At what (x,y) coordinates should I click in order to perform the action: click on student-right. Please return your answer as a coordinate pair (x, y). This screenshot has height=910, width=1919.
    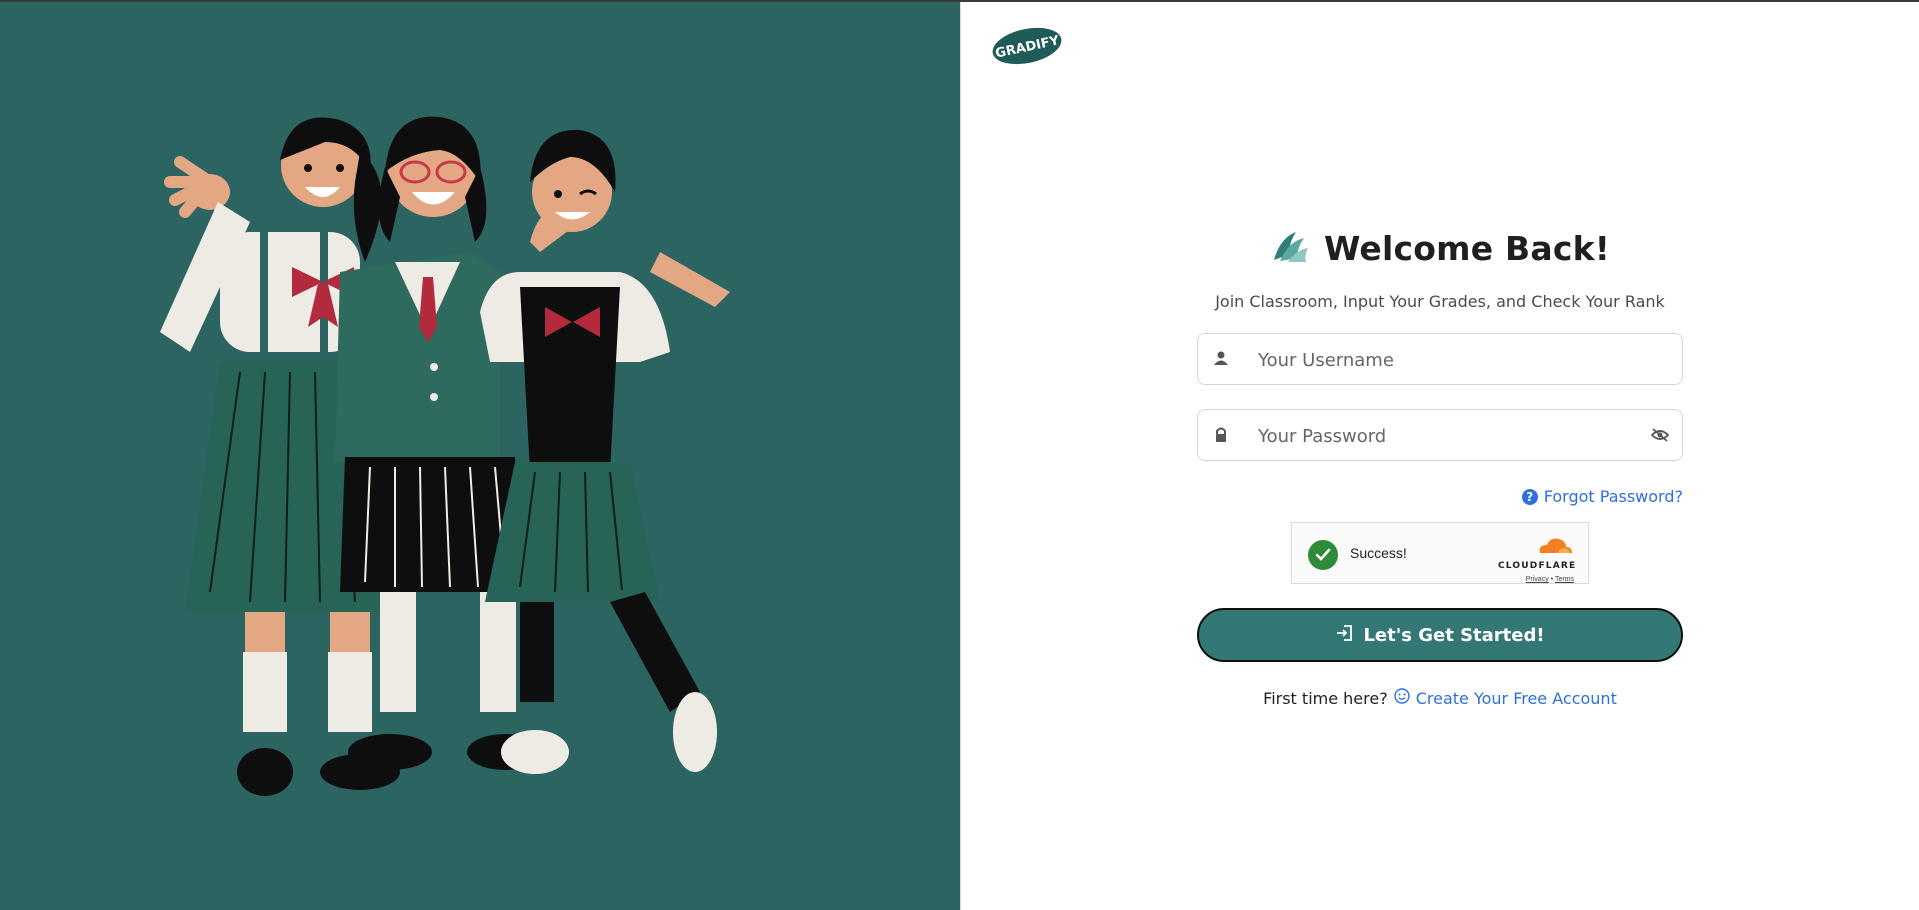
    Looking at the image, I should click on (605, 451).